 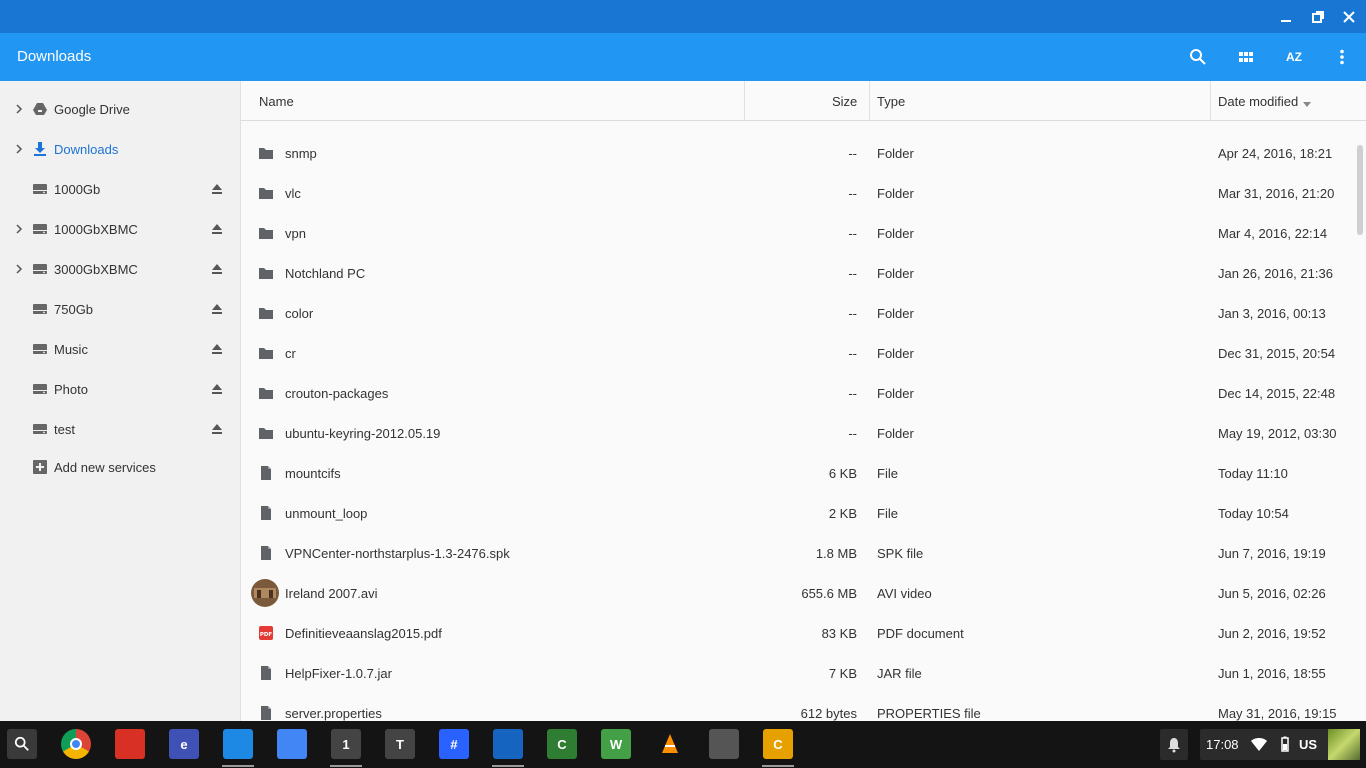 I want to click on column-date-header: Date modified, so click(x=1258, y=101).